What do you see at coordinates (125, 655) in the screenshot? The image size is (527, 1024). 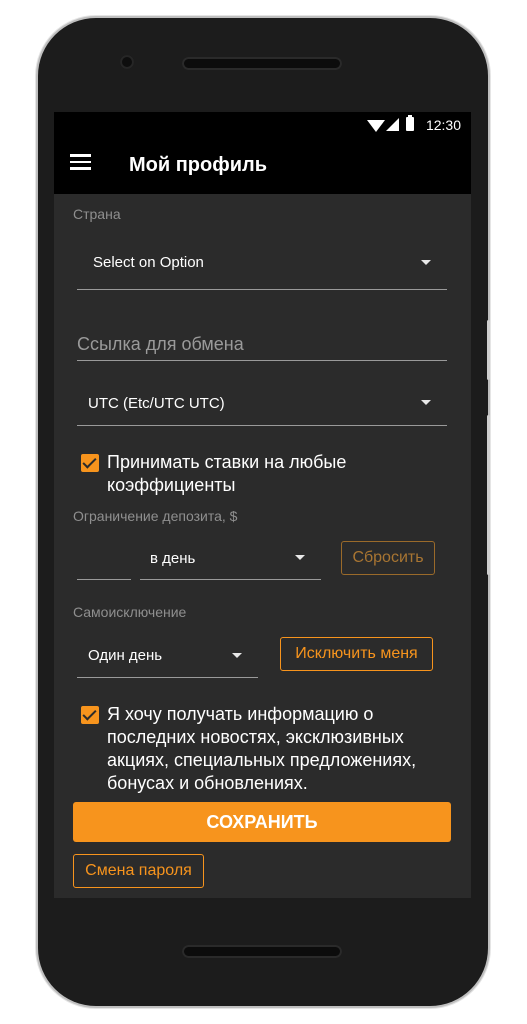 I see `self-exclusion-value: Один день` at bounding box center [125, 655].